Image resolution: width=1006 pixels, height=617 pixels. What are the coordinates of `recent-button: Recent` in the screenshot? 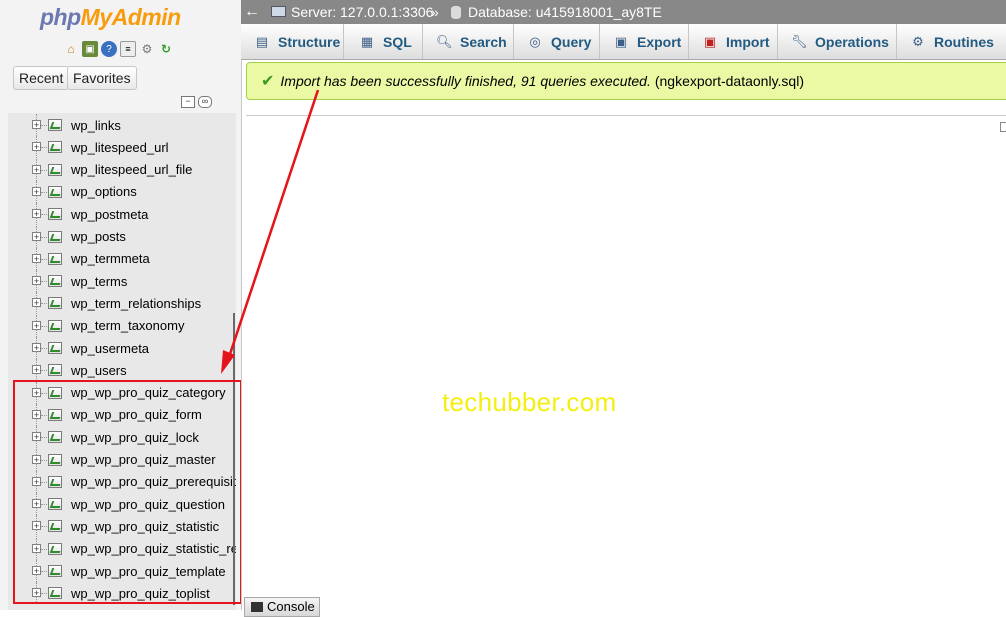 It's located at (41, 78).